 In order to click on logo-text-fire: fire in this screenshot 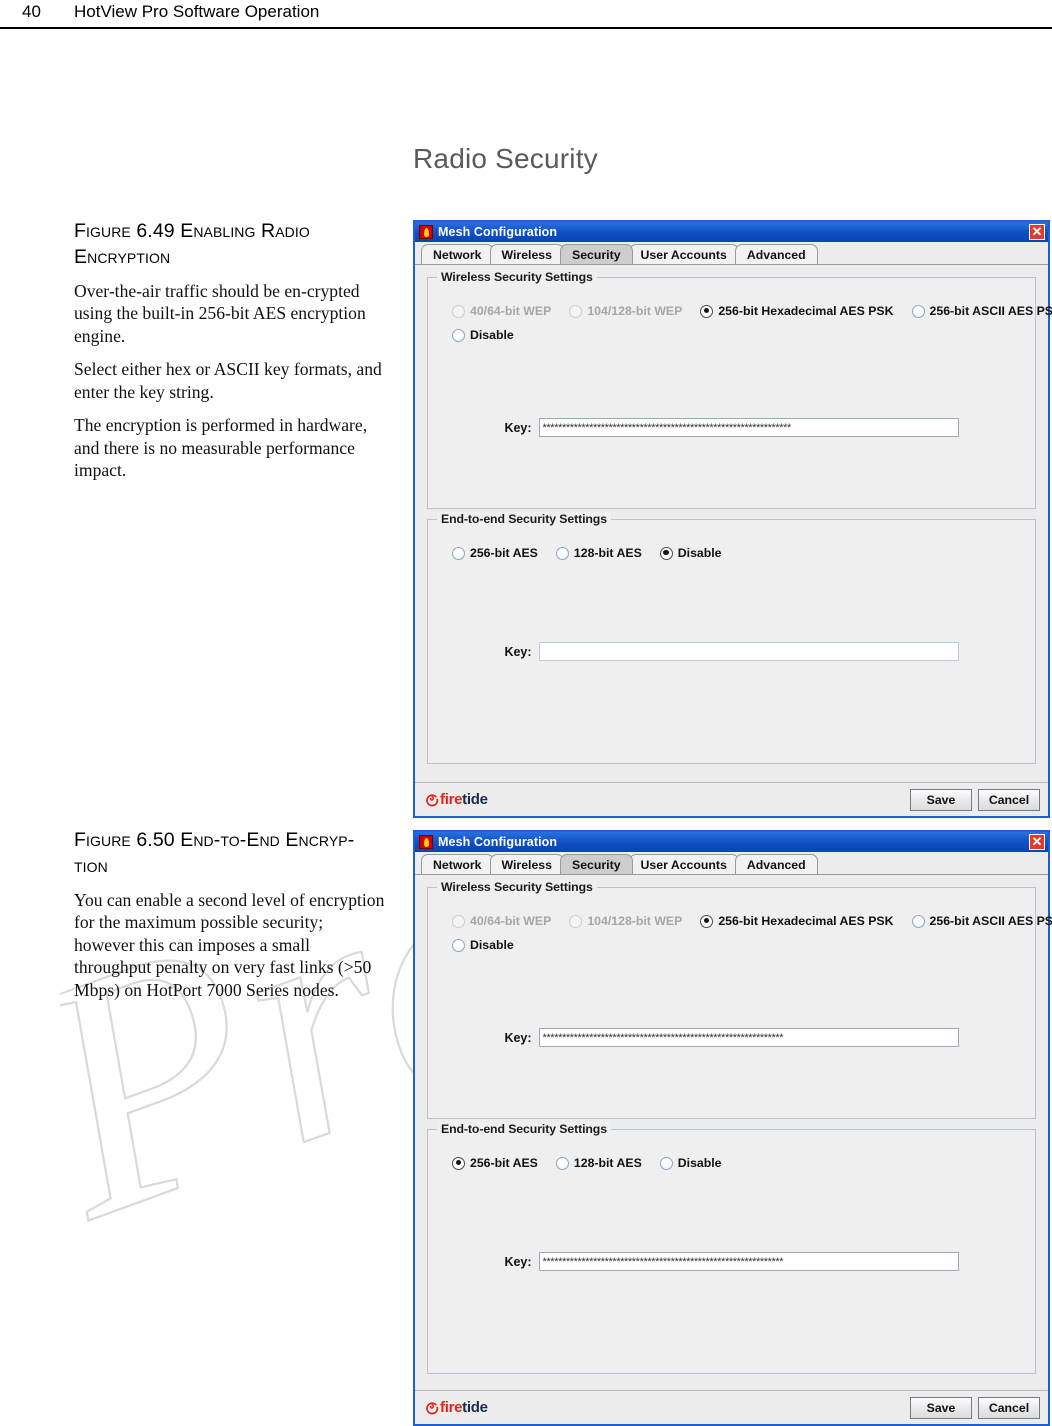, I will do `click(451, 1407)`.